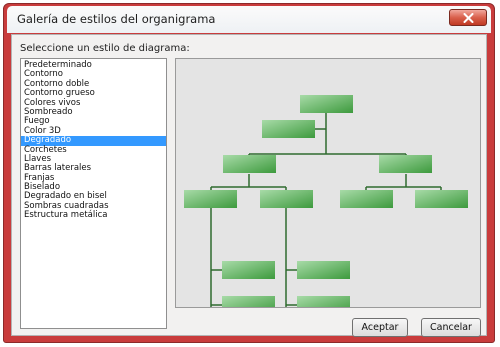  I want to click on close-x-icon, so click(468, 17).